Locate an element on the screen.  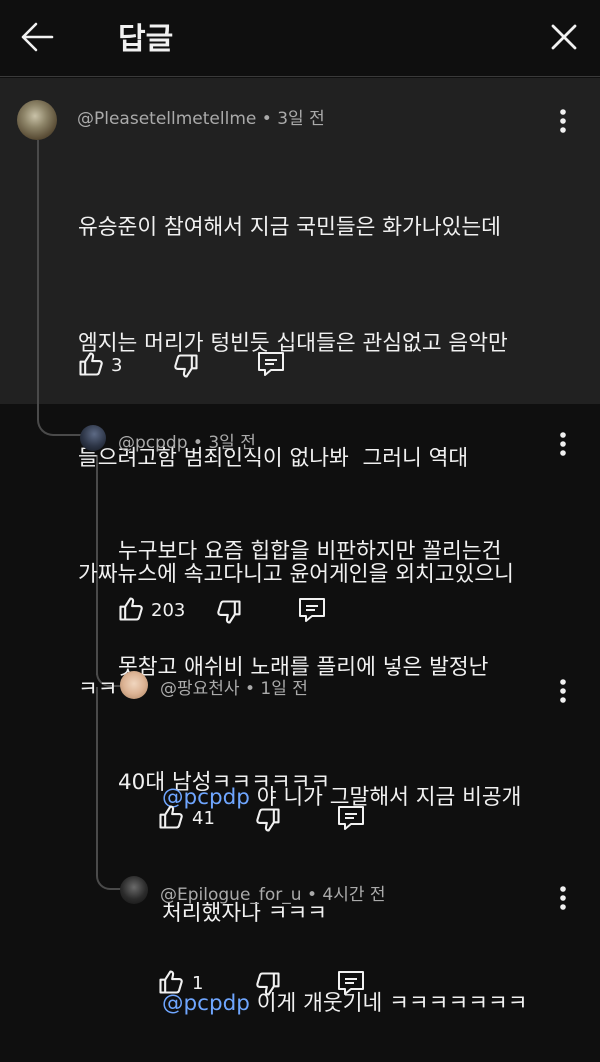
comment-time: 4시간 전 is located at coordinates (353, 895).